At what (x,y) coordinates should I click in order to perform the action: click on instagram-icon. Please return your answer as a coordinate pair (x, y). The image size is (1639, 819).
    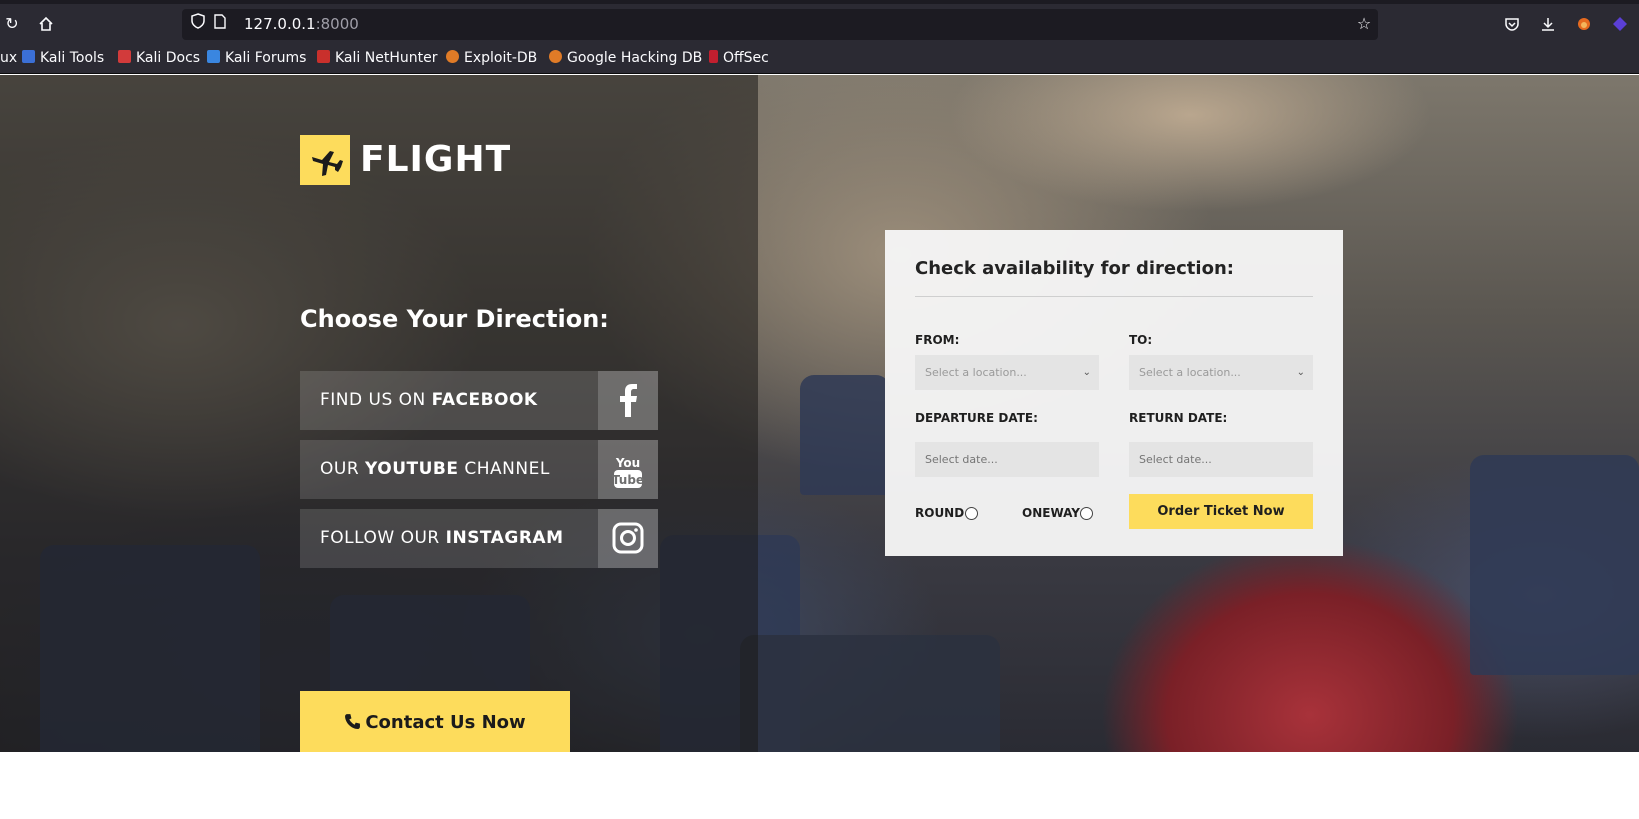
    Looking at the image, I should click on (628, 538).